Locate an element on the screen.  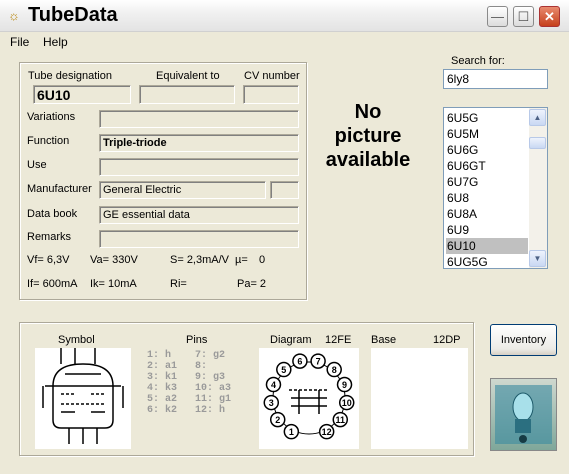
param-pa: Pa= 2 is located at coordinates (252, 284).